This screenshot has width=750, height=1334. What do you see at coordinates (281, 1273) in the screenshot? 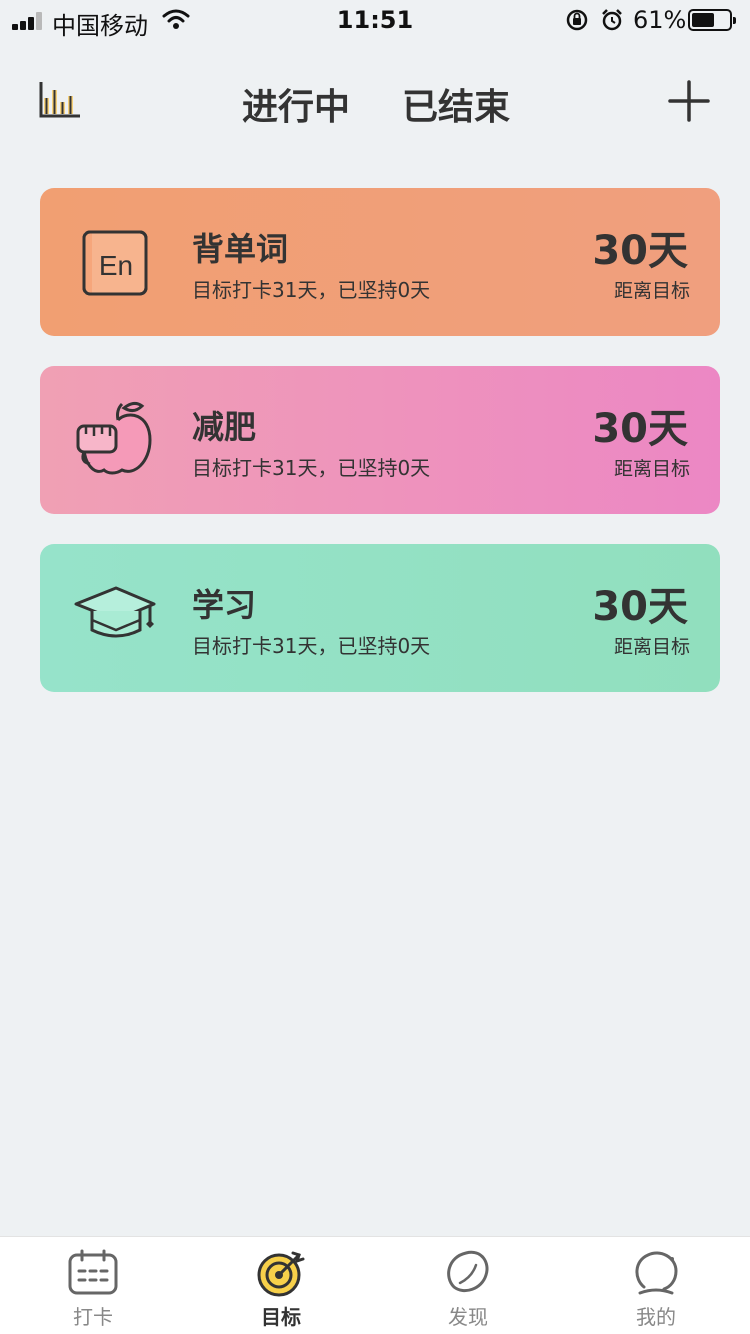
I see `target-icon` at bounding box center [281, 1273].